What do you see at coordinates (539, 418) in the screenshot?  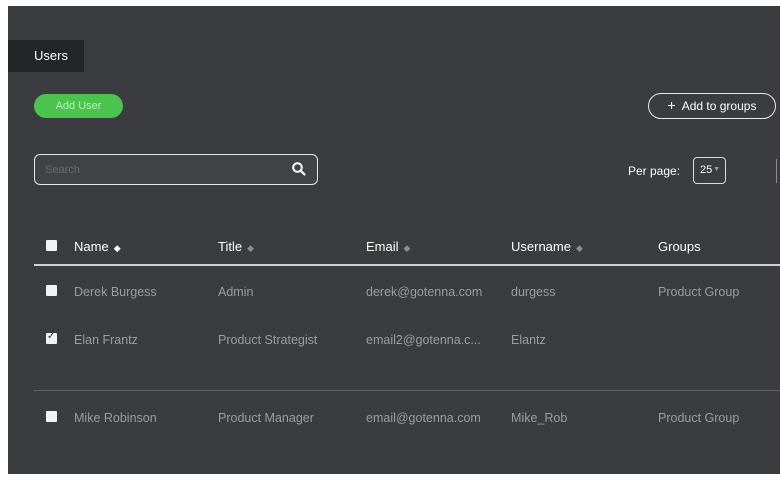 I see `cell-username: Mike_Rob` at bounding box center [539, 418].